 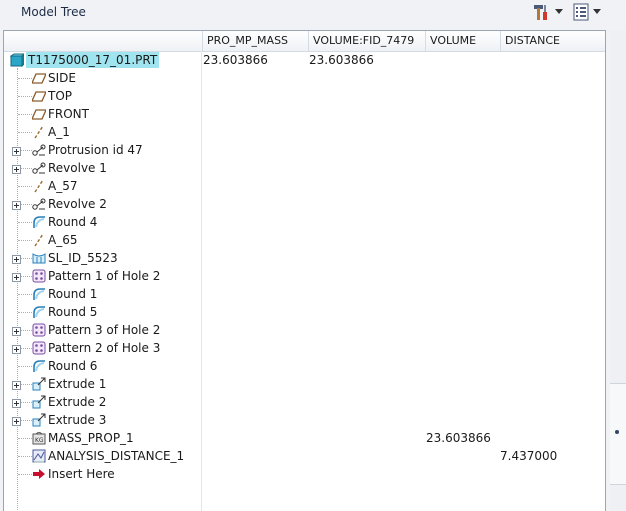 I want to click on analysis-distance-icon, so click(x=39, y=456).